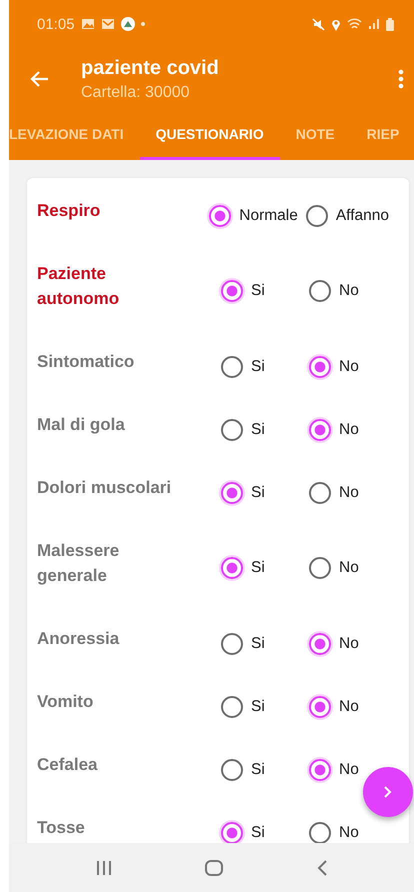 Image resolution: width=414 pixels, height=892 pixels. I want to click on location-icon, so click(336, 24).